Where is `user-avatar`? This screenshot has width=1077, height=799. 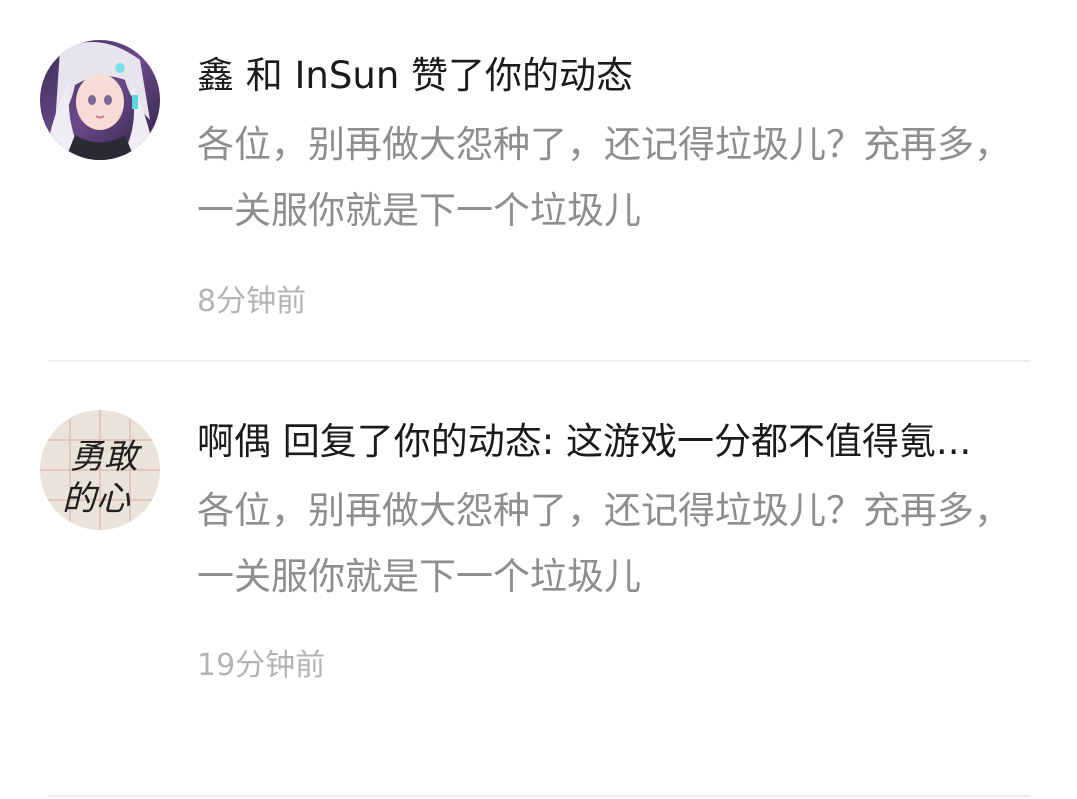 user-avatar is located at coordinates (100, 100).